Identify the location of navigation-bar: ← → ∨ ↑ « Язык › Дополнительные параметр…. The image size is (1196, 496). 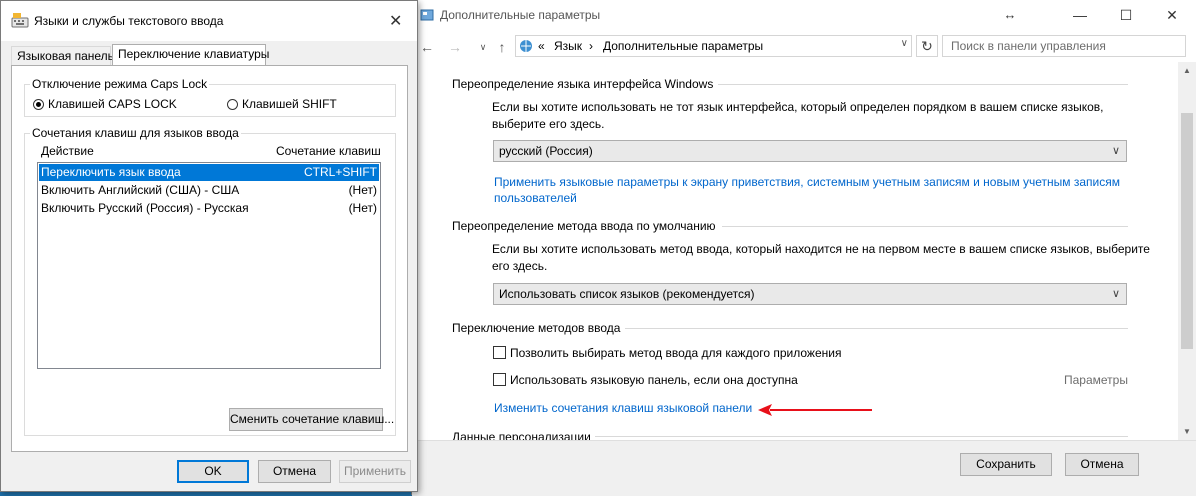
(804, 47).